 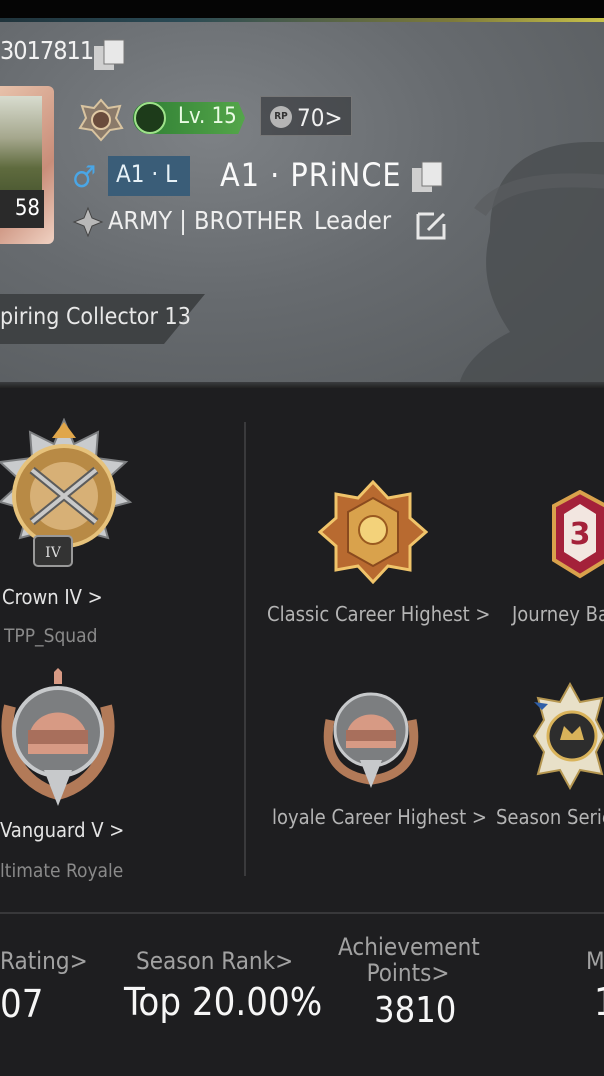 I want to click on journey-badge-icon: 3, so click(x=575, y=535).